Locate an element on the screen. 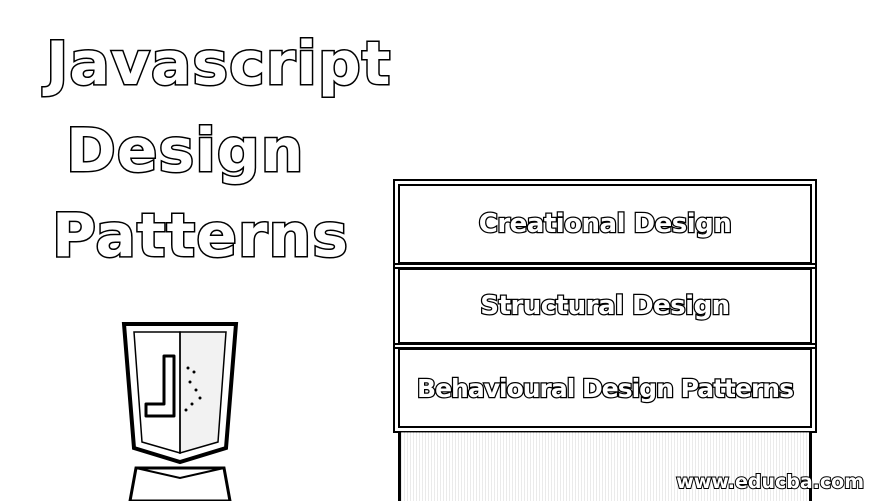  category-label: Structural Design is located at coordinates (605, 306).